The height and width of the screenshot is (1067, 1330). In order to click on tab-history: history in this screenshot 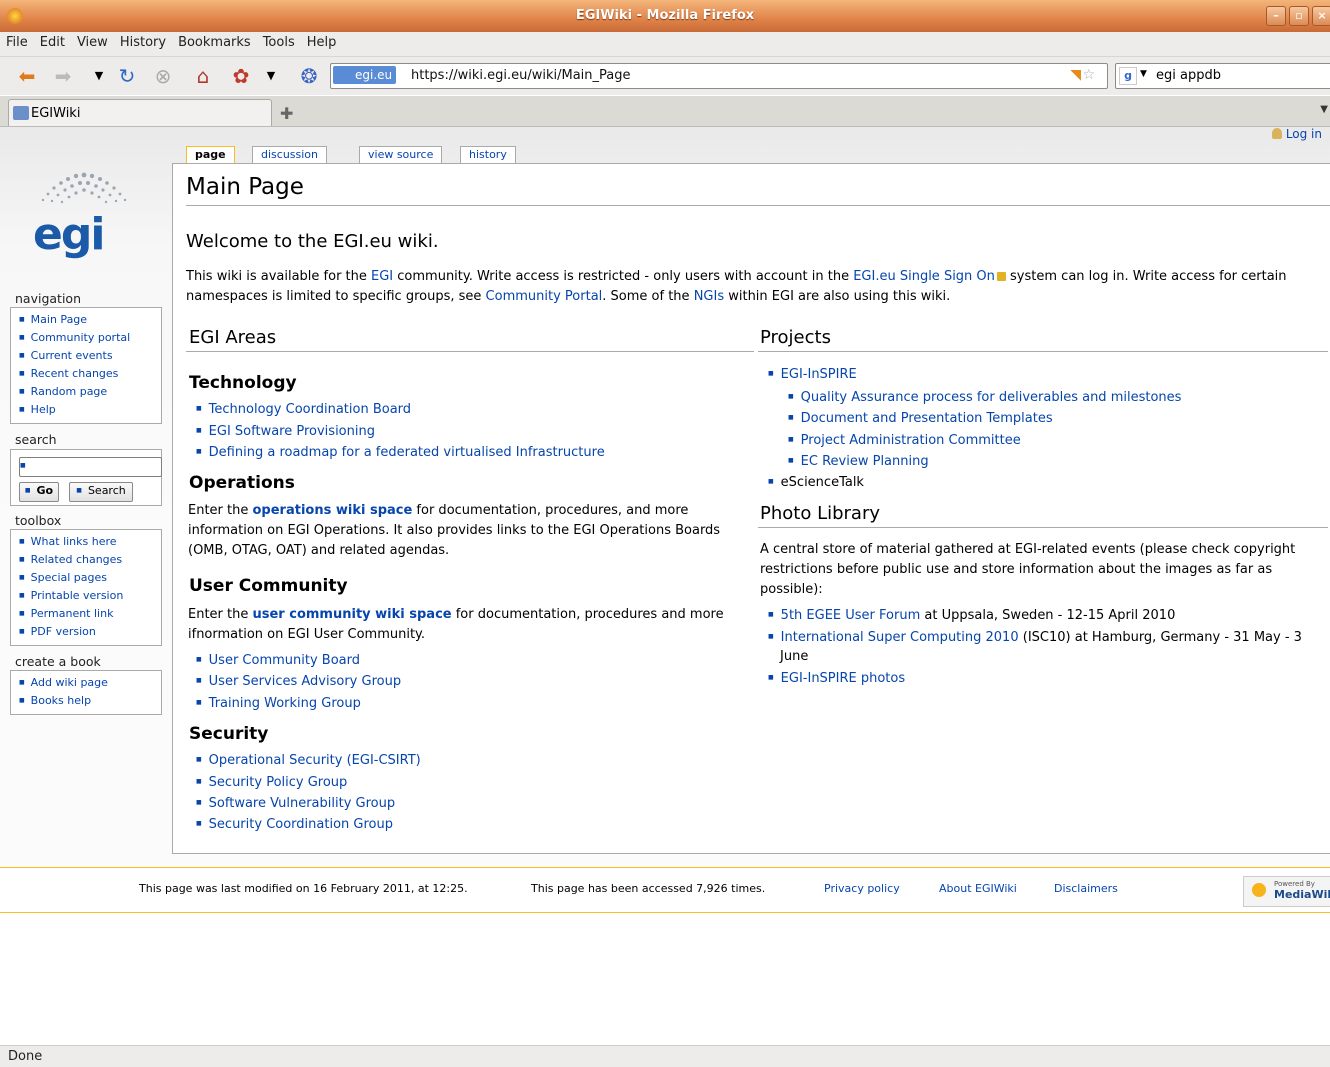, I will do `click(488, 155)`.